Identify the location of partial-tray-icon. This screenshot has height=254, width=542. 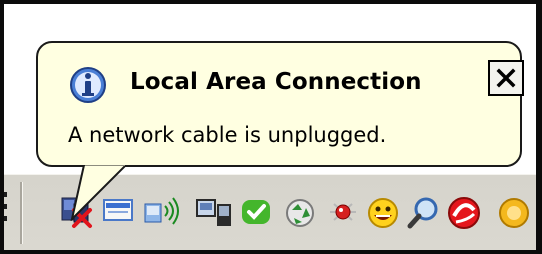
(513, 212).